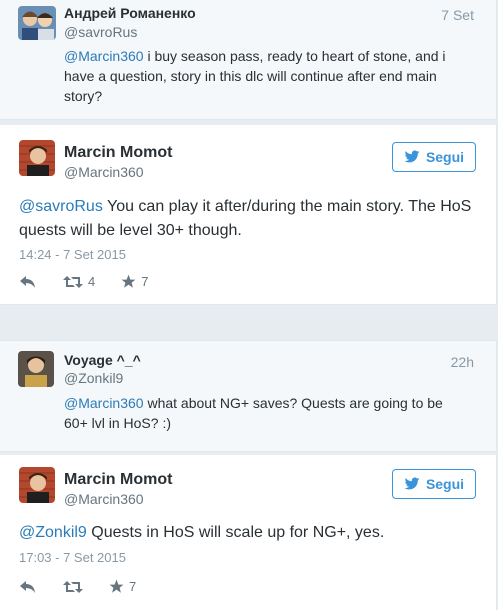 The width and height of the screenshot is (498, 610). What do you see at coordinates (457, 15) in the screenshot?
I see `tweet-time: 7 Set` at bounding box center [457, 15].